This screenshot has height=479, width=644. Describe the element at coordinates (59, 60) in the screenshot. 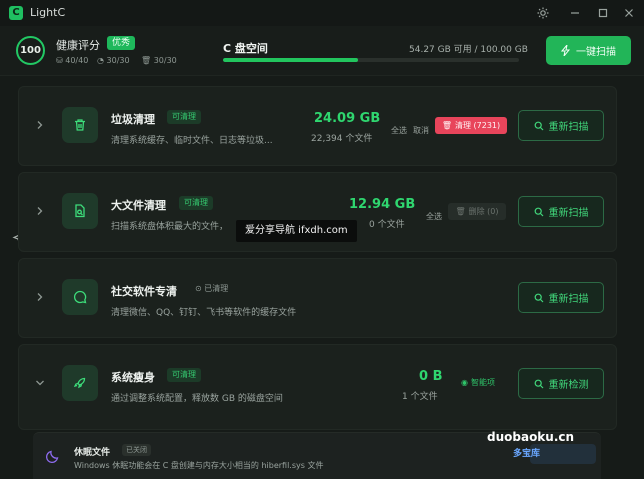

I see `drive-icon: ⛁` at that location.